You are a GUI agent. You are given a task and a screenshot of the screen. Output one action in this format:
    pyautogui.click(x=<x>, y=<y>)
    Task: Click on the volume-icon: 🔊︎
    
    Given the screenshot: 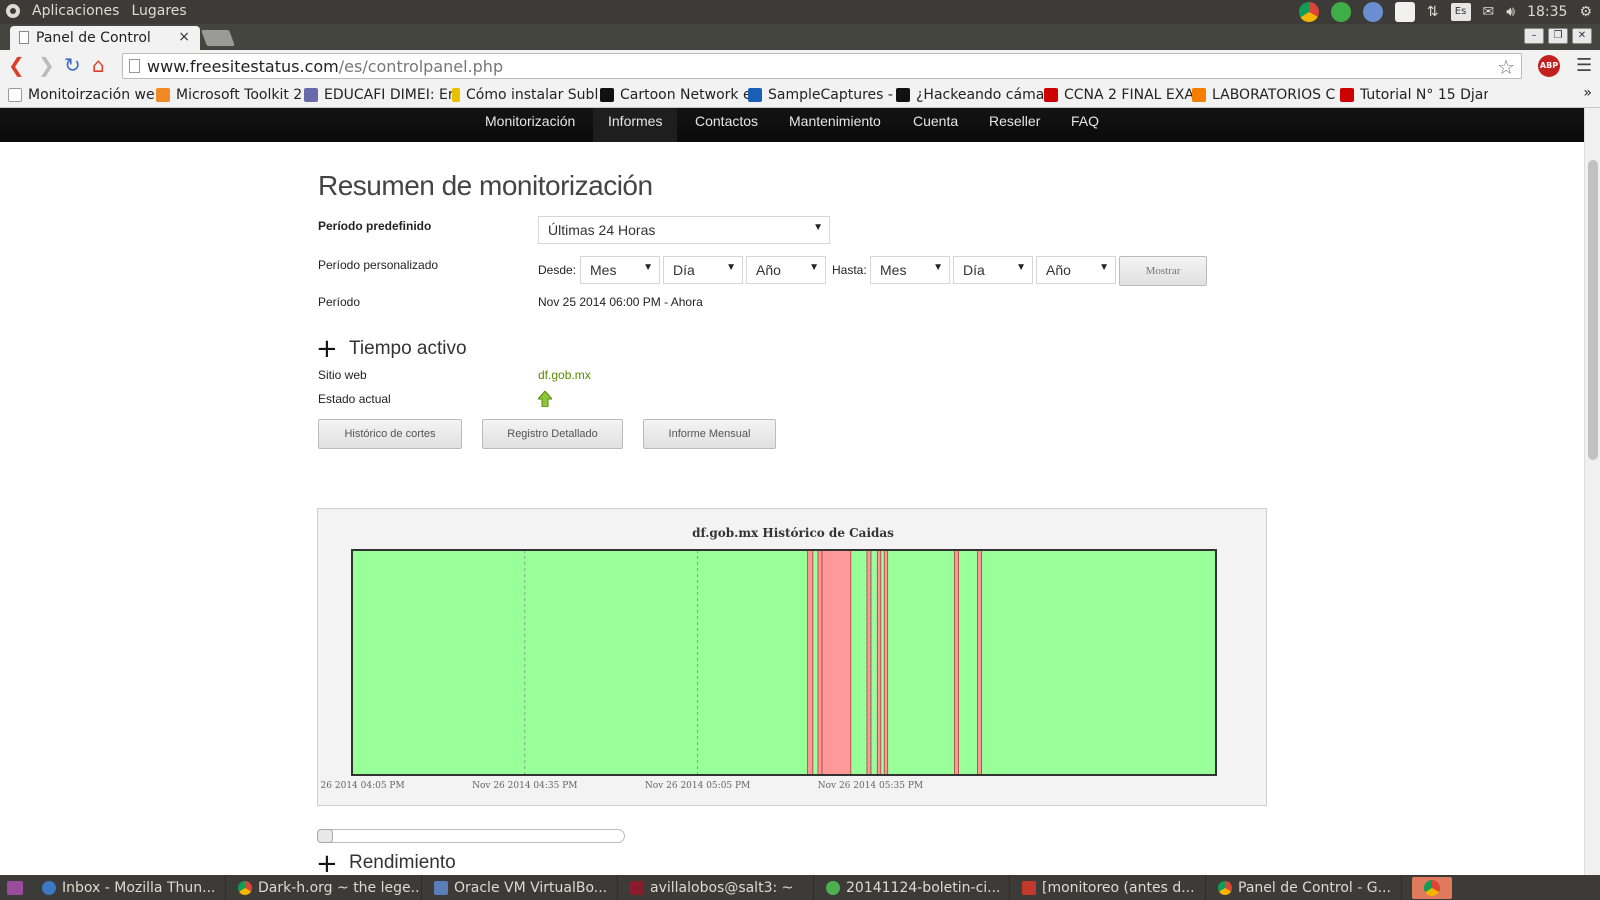 What is the action you would take?
    pyautogui.click(x=1510, y=12)
    